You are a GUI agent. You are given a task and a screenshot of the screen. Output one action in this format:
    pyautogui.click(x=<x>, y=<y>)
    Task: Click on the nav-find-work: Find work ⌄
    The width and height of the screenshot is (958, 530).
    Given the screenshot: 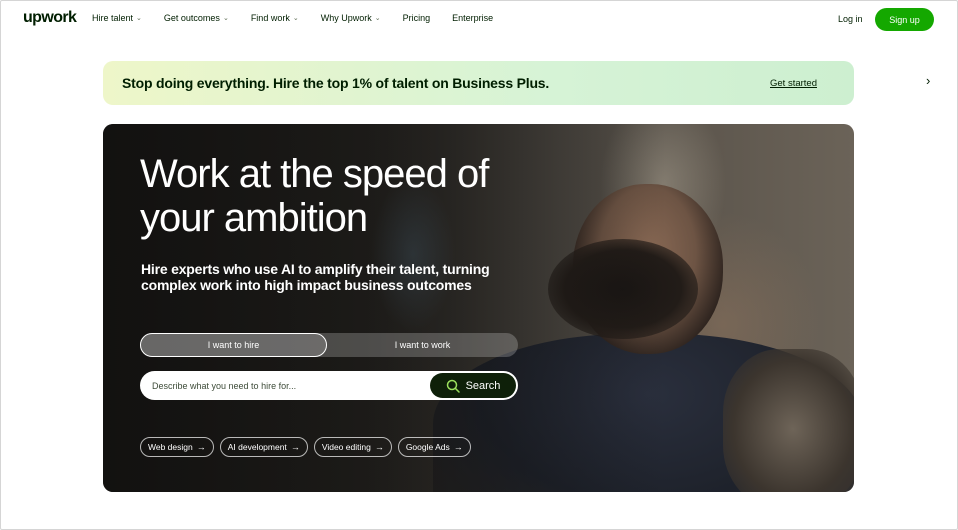 What is the action you would take?
    pyautogui.click(x=275, y=18)
    